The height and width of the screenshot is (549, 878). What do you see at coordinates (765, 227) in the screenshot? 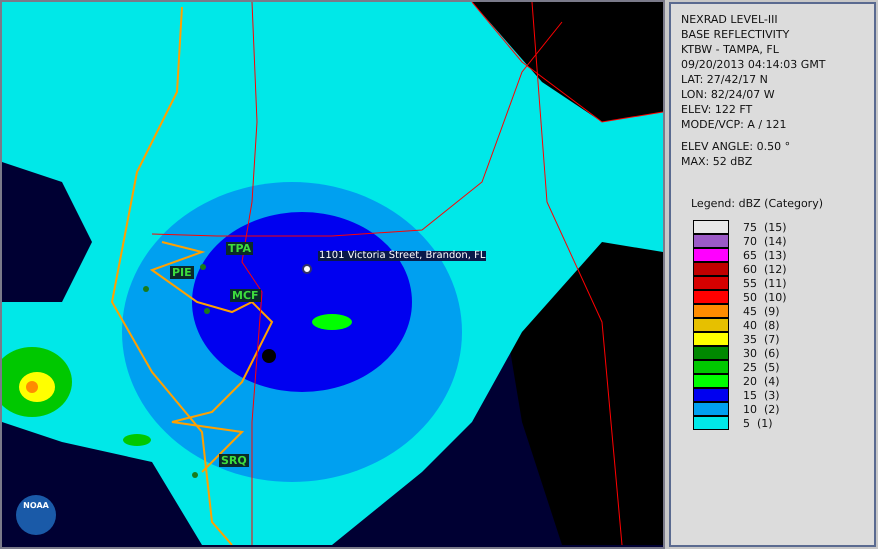
I see `legend-label: 75 (15)` at bounding box center [765, 227].